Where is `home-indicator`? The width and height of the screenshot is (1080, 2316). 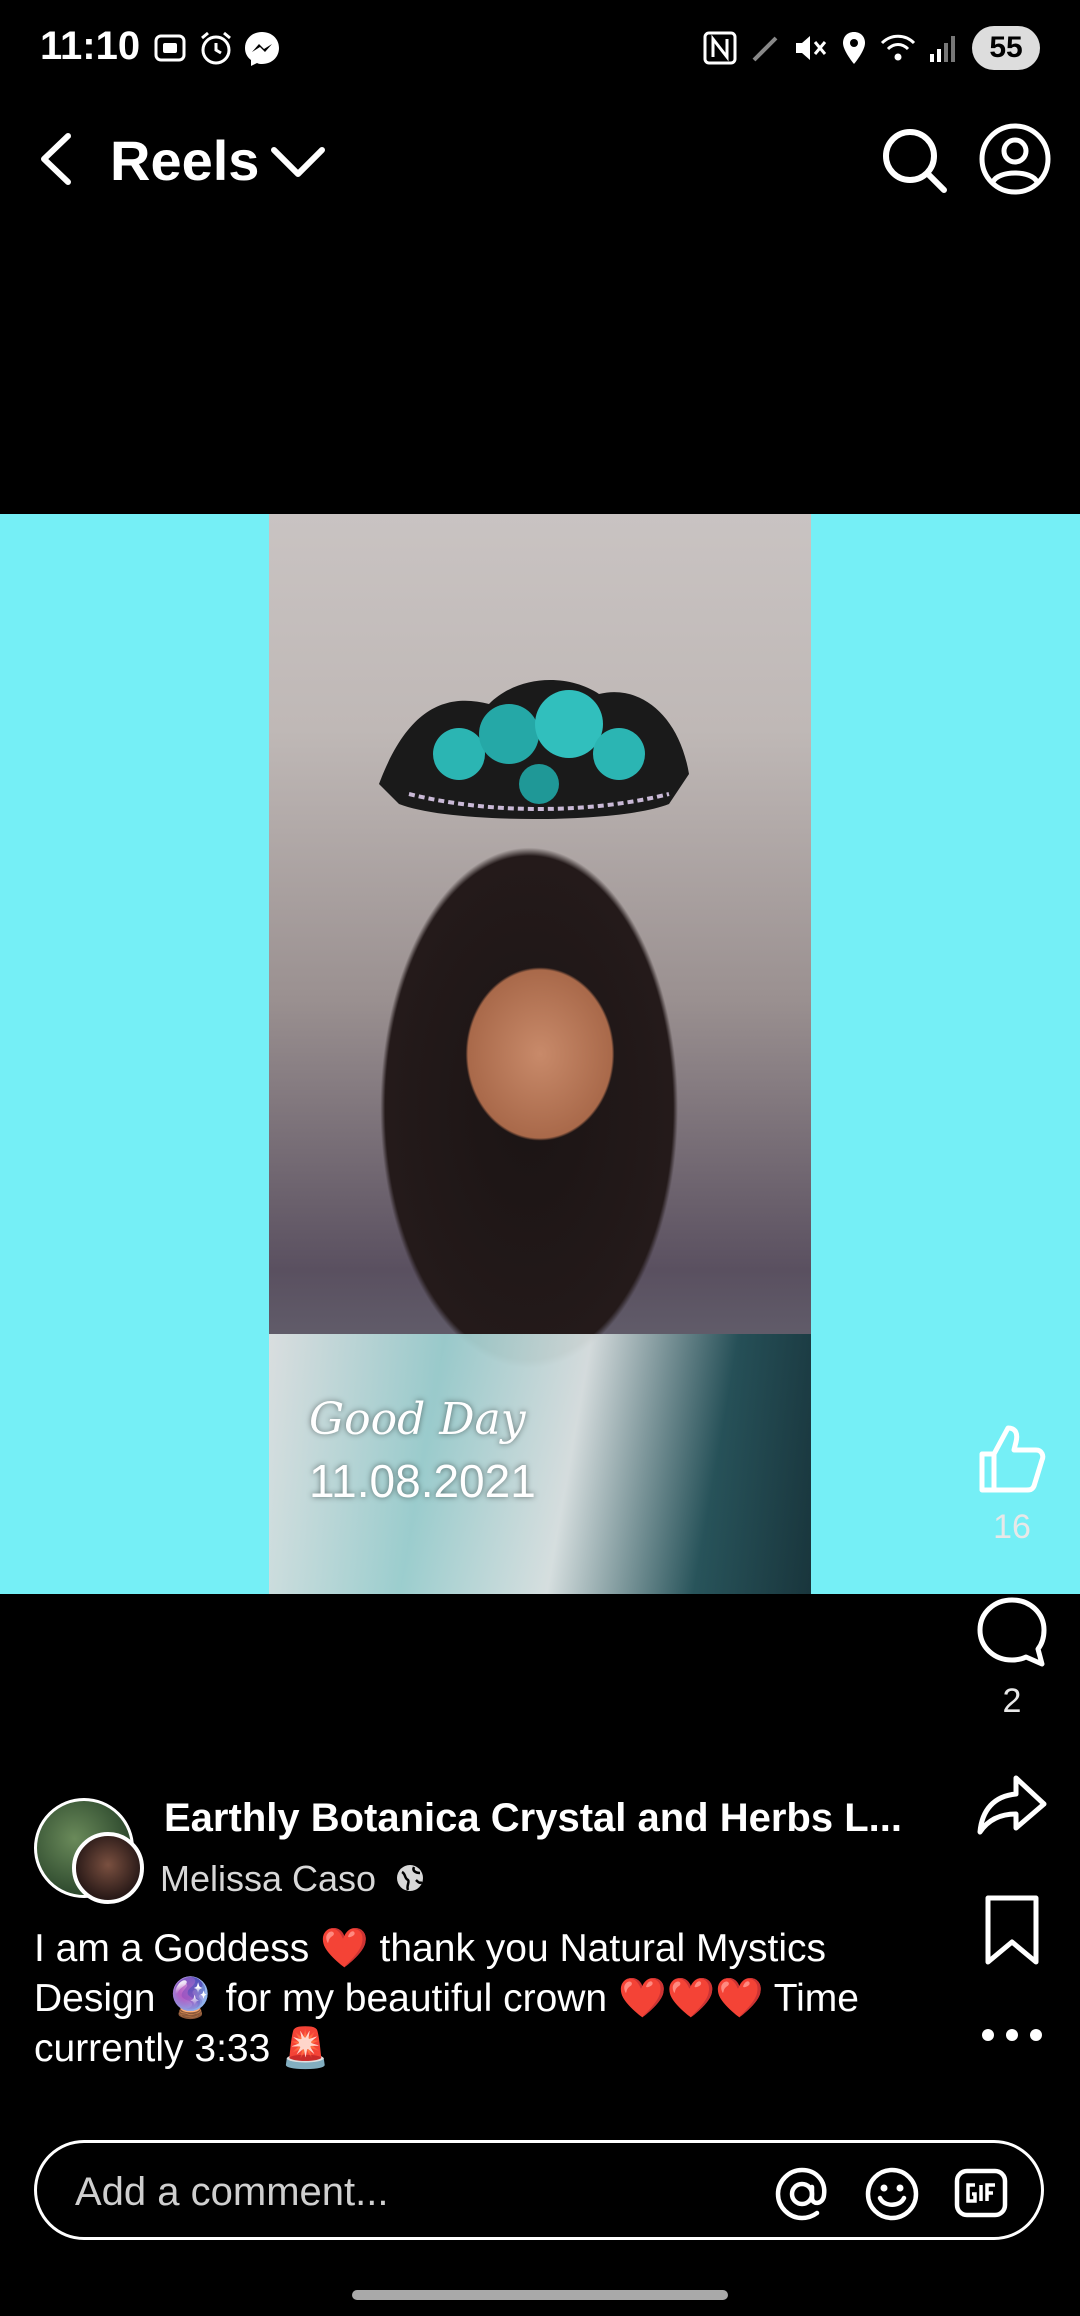
home-indicator is located at coordinates (540, 2295).